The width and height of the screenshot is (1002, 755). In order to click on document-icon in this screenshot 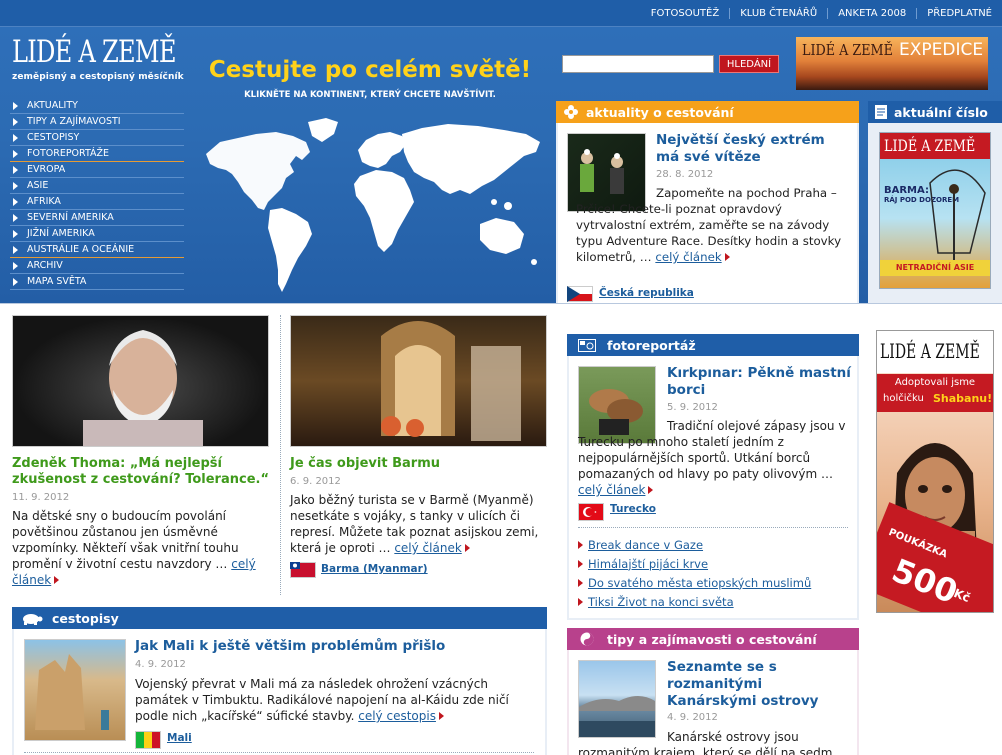, I will do `click(881, 112)`.